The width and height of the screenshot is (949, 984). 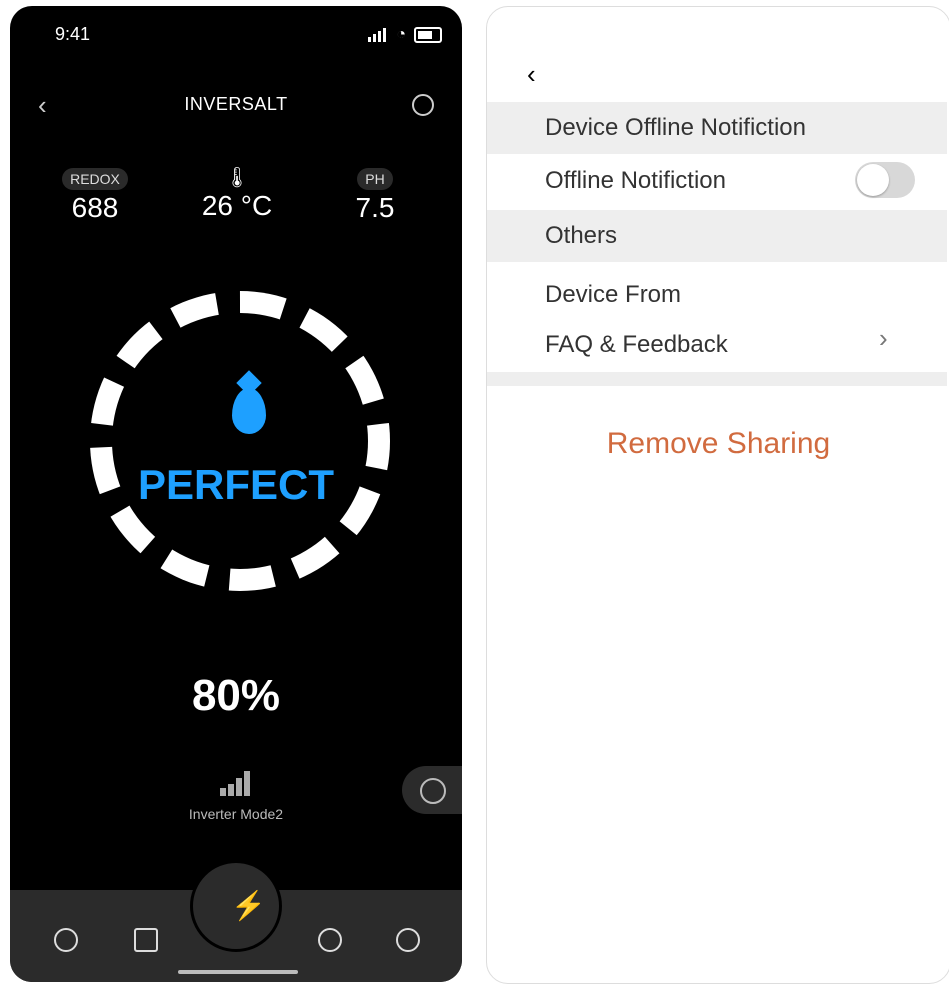 I want to click on ph-value: 7.5, so click(x=375, y=207).